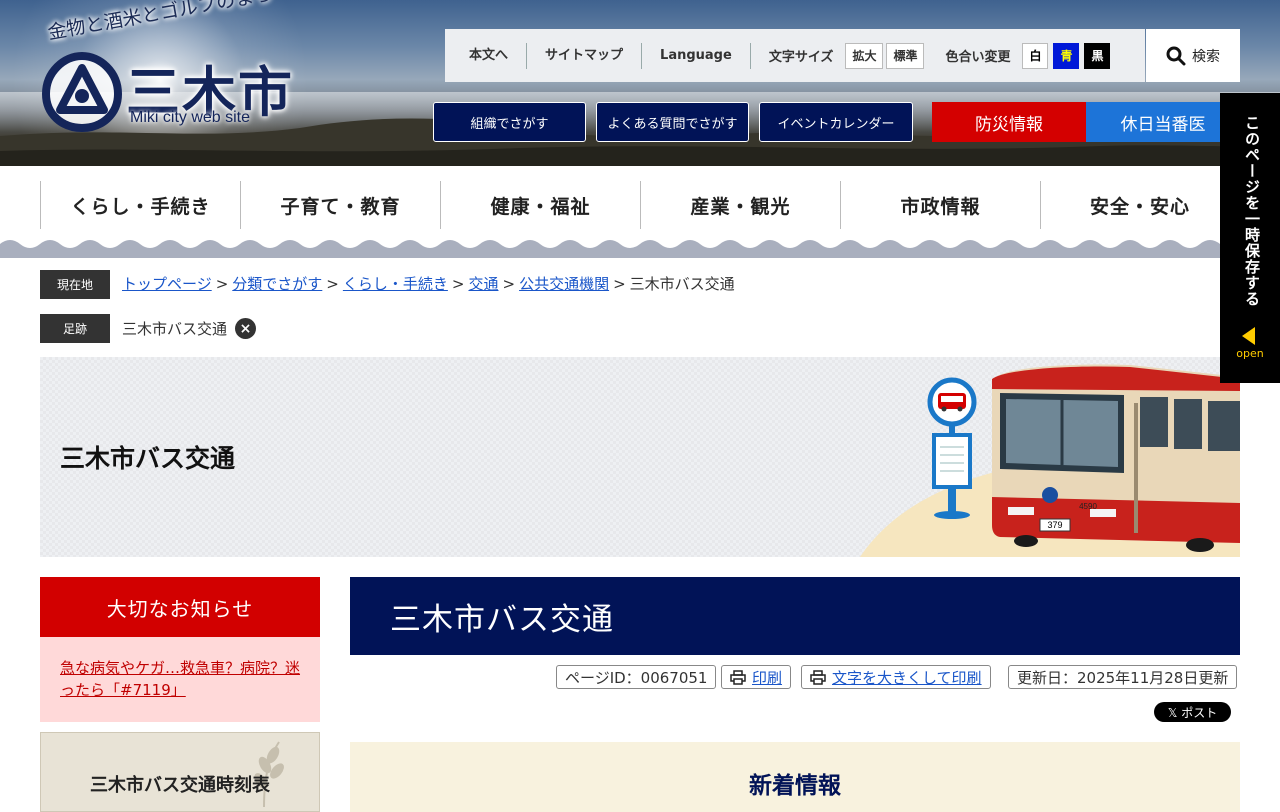 Image resolution: width=1280 pixels, height=812 pixels. I want to click on updated-date: 更新日：2025年11月28日更新, so click(1123, 677).